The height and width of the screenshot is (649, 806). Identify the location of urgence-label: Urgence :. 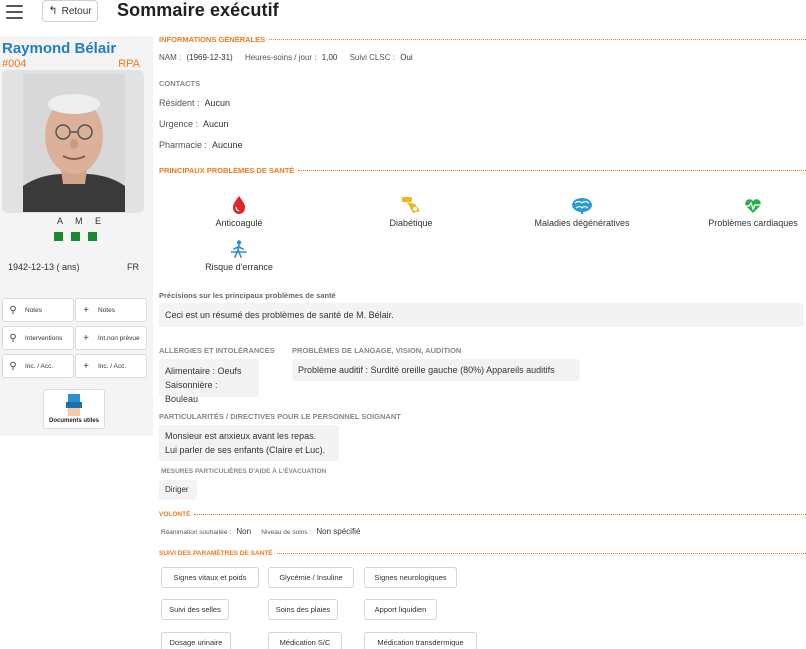
(179, 124).